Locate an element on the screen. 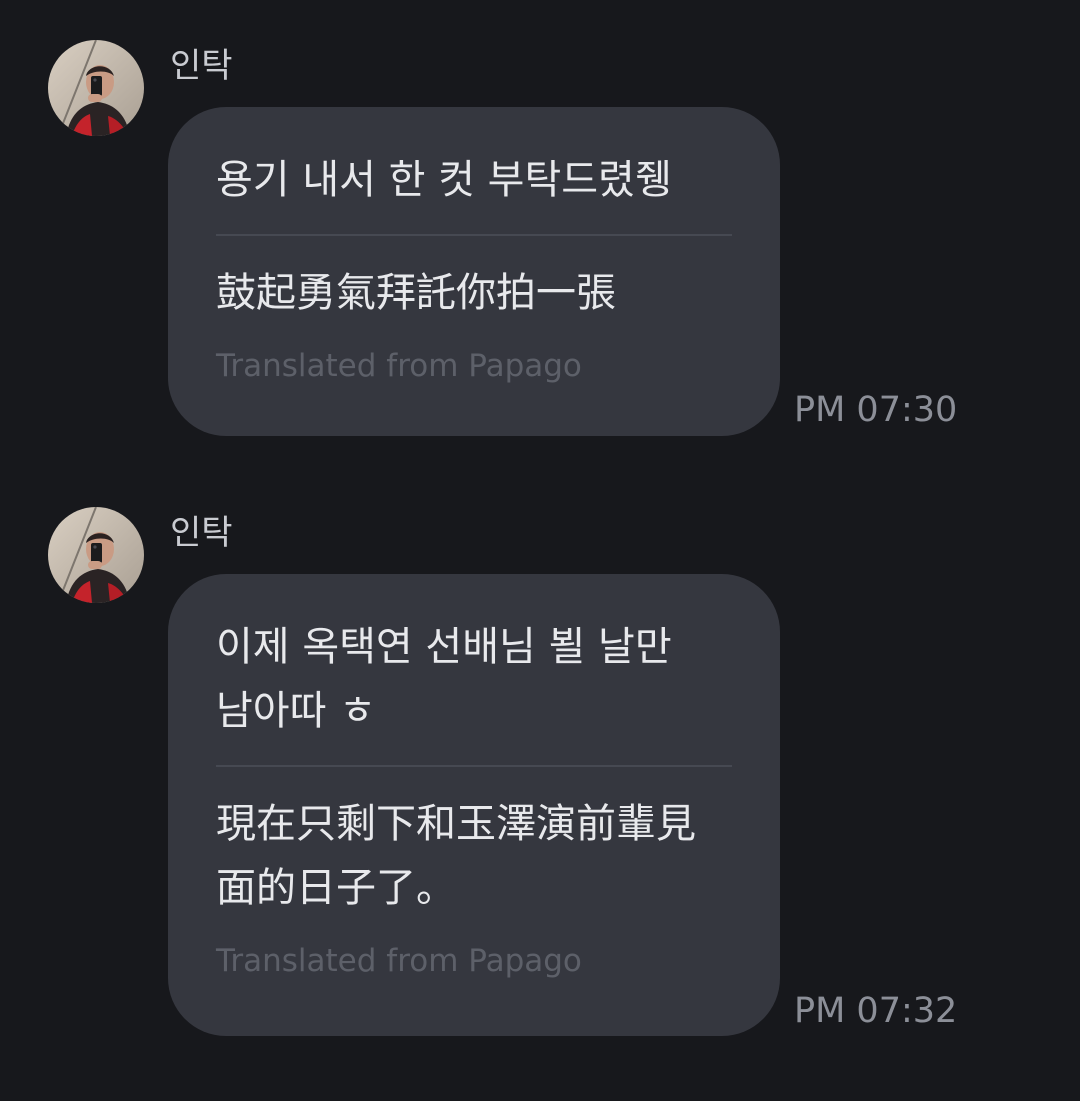  translated-text: 鼓起勇氣拜託你拍一張 is located at coordinates (416, 293).